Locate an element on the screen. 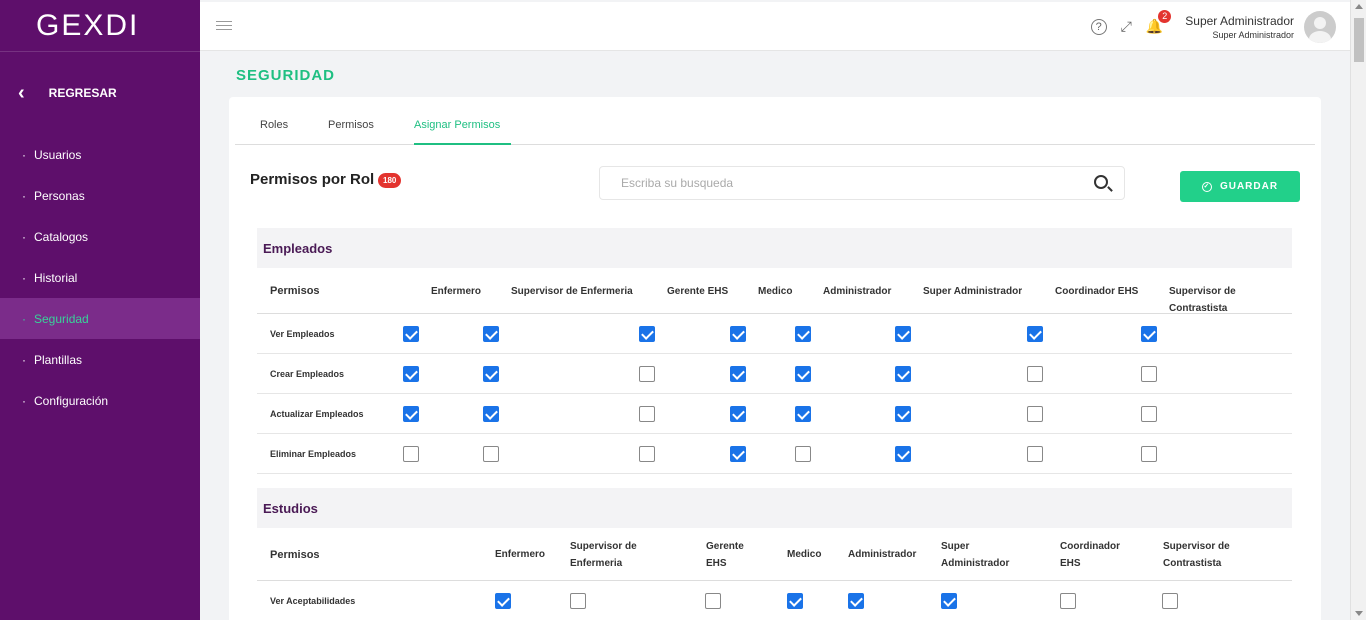  permission-label: Ver Empleados is located at coordinates (302, 334).